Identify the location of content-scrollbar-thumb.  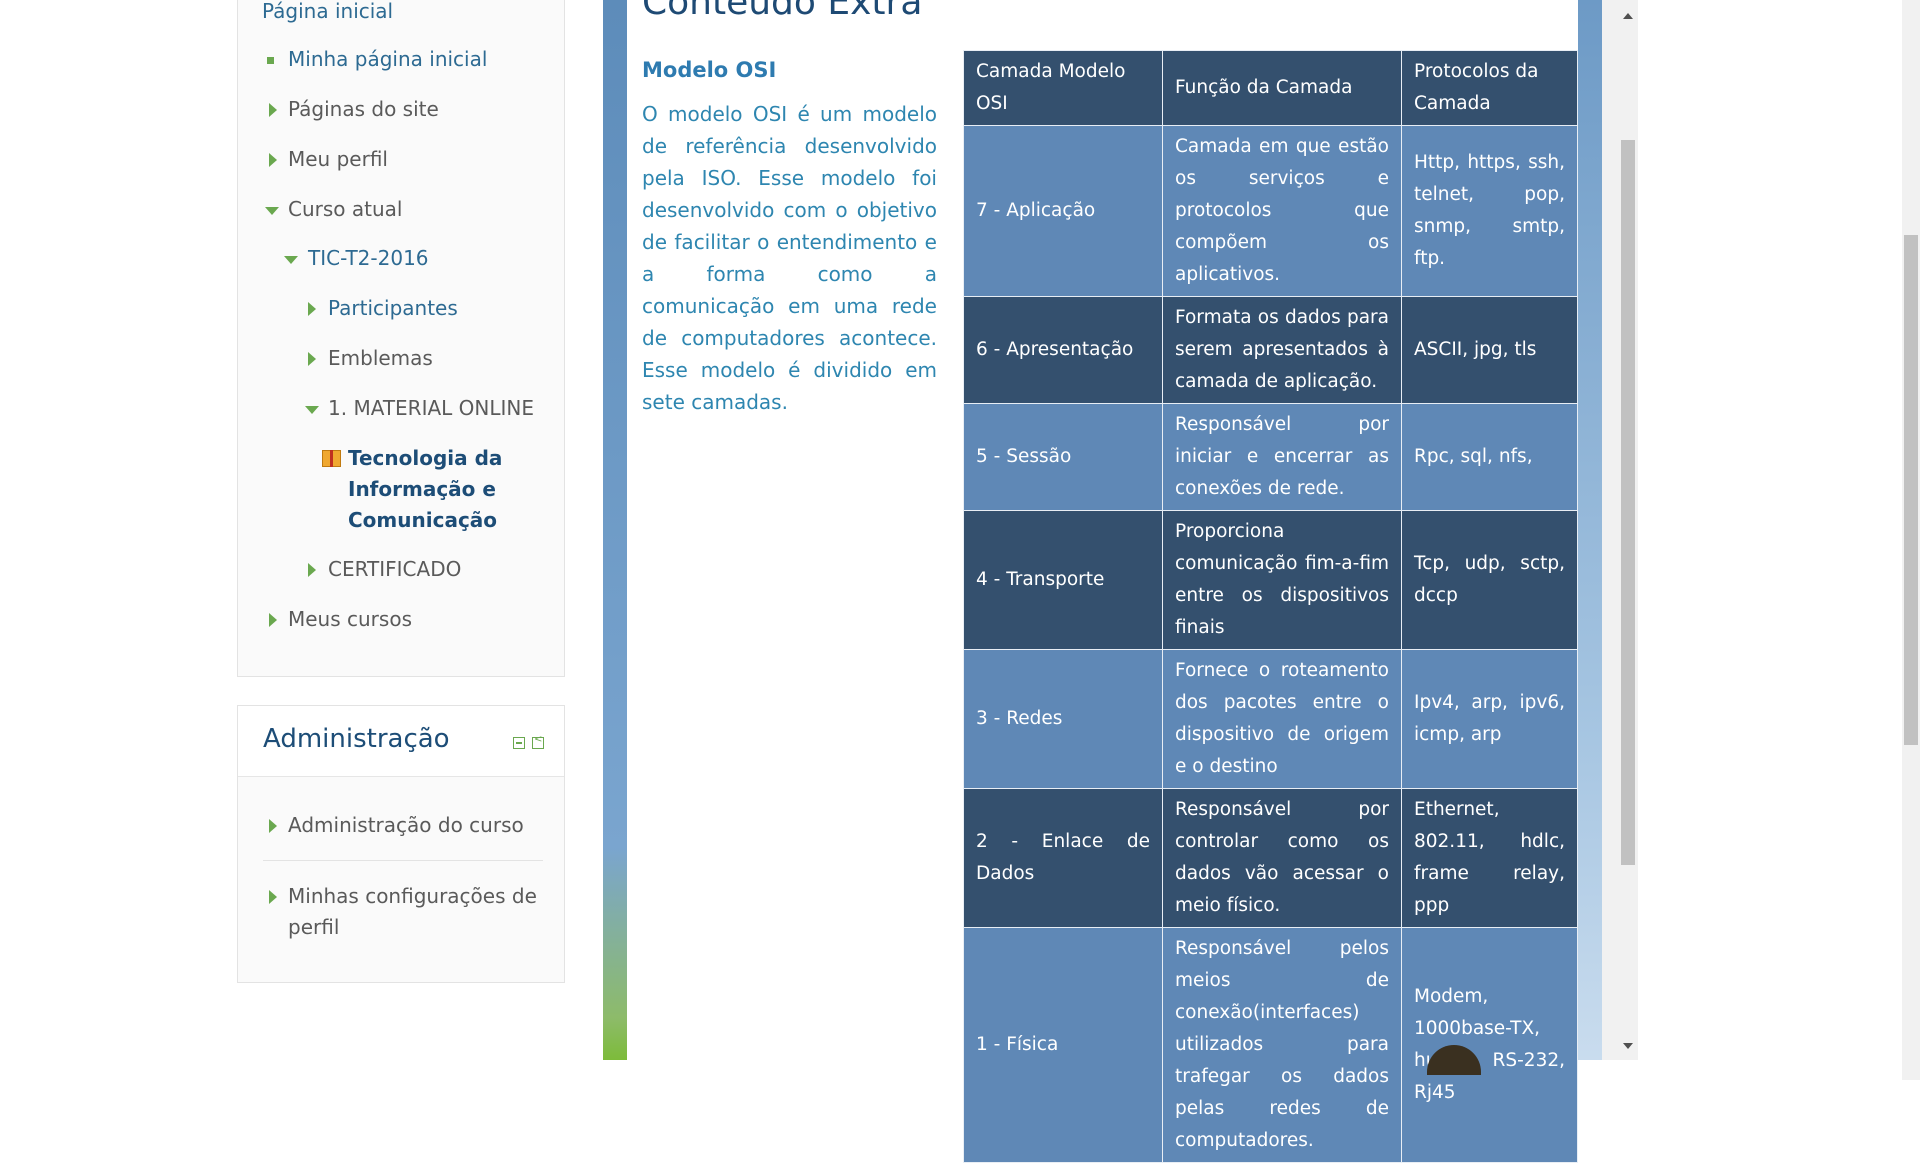
(1628, 502).